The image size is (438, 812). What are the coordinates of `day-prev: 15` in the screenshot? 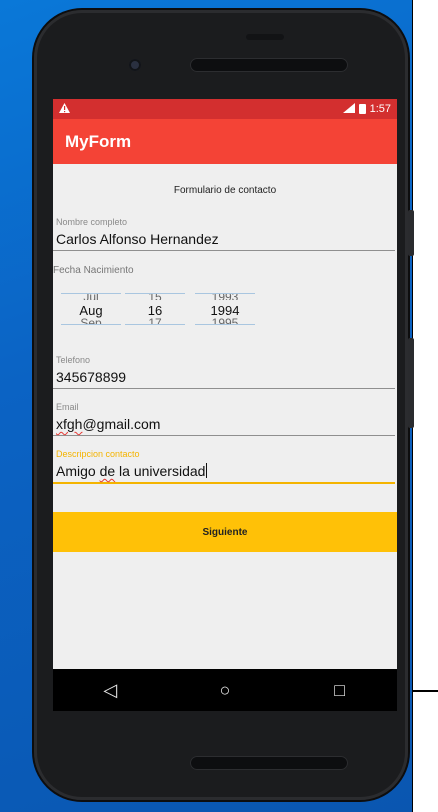 It's located at (155, 297).